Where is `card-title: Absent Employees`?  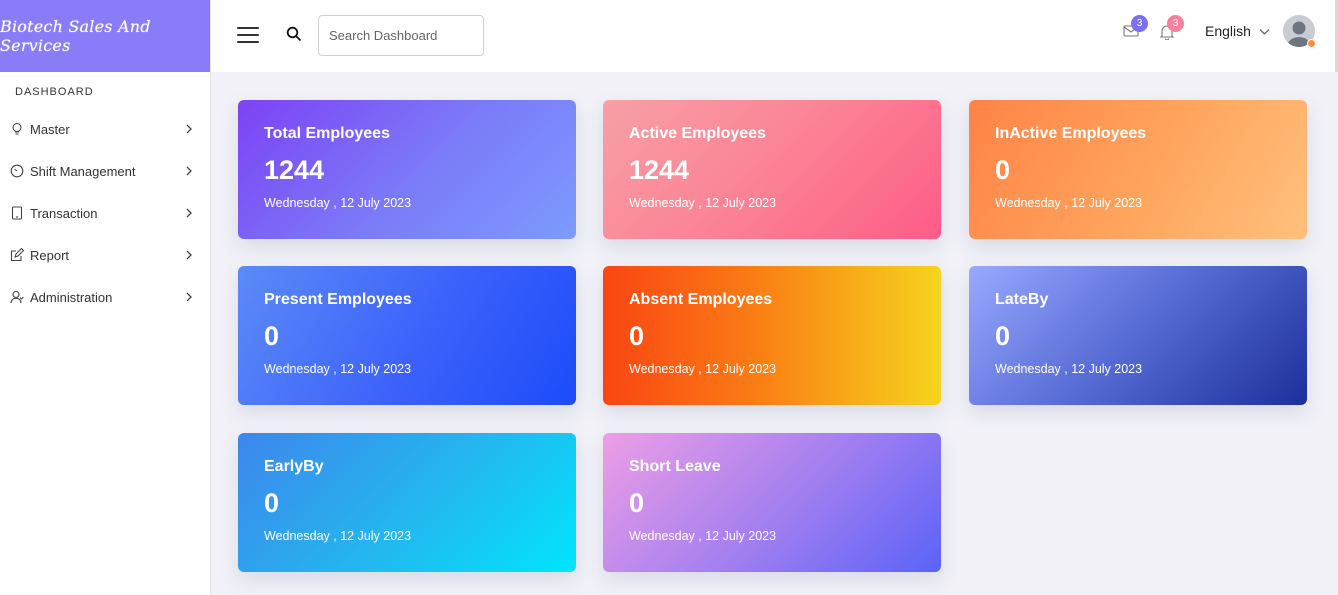
card-title: Absent Employees is located at coordinates (701, 299).